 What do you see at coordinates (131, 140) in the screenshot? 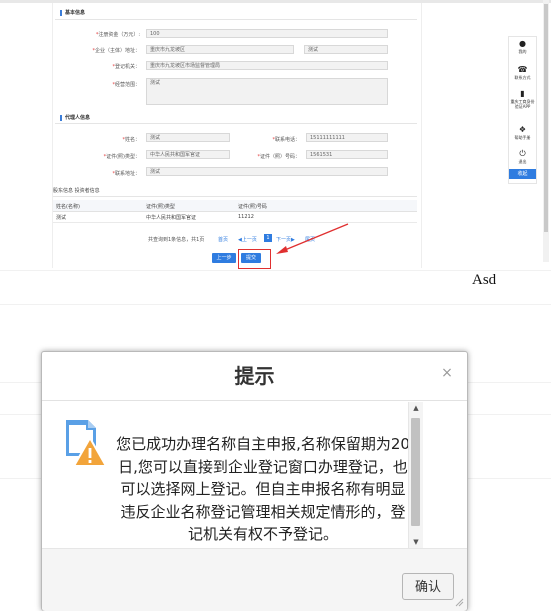
I see `agent-name-label: *姓名：` at bounding box center [131, 140].